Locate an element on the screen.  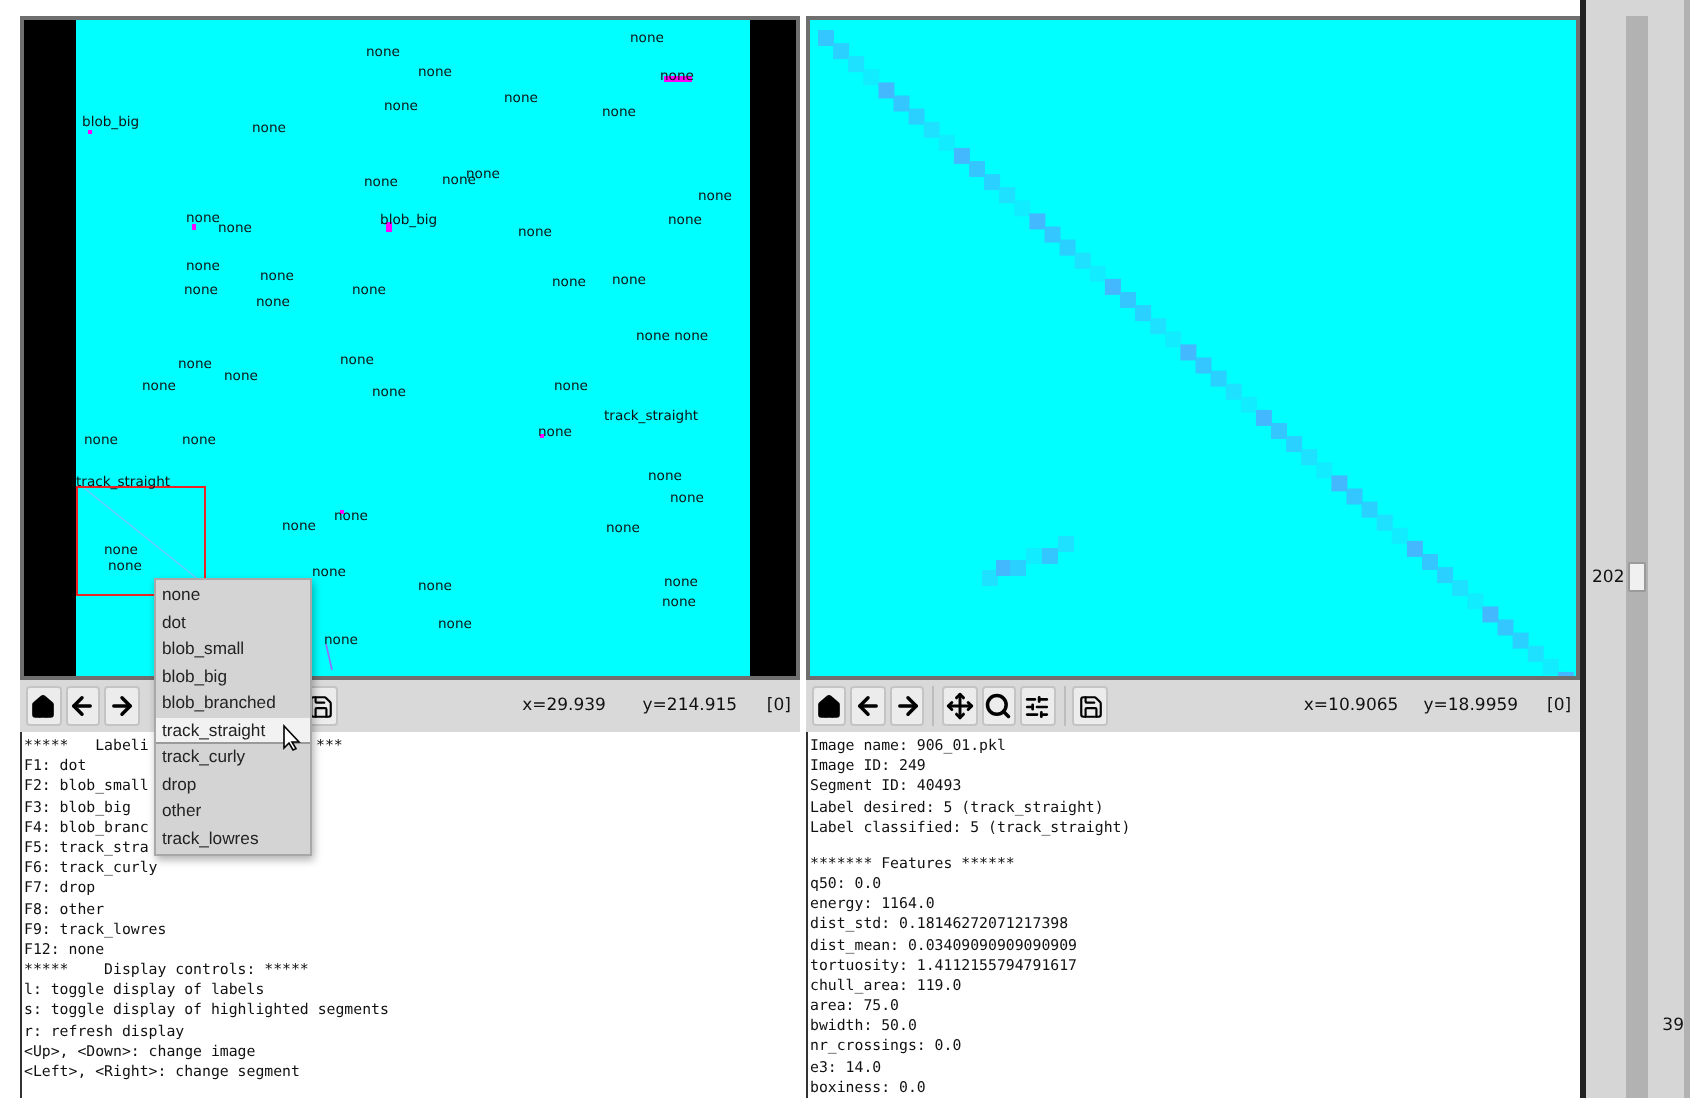
menu-item: none is located at coordinates (233, 595).